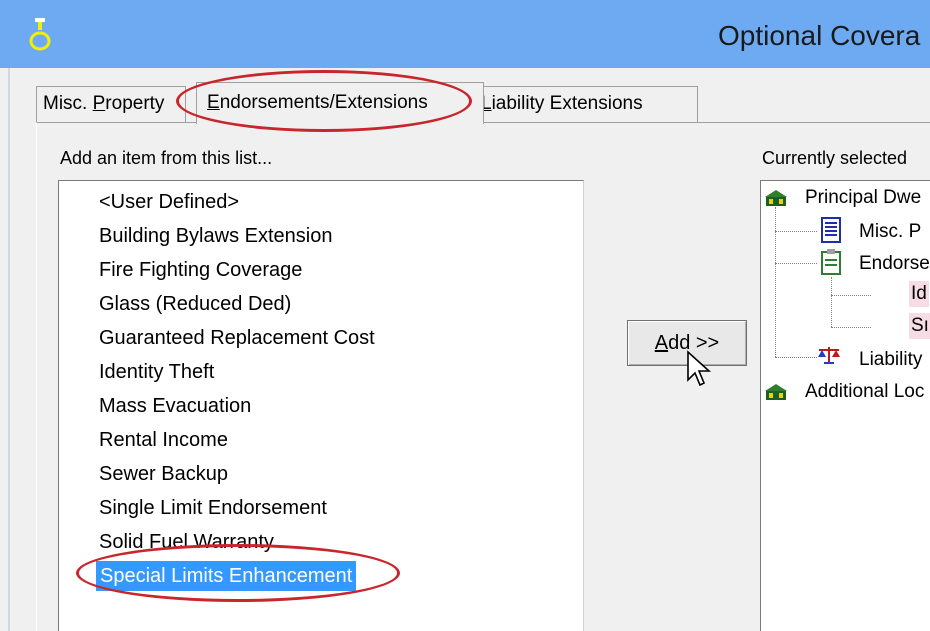  Describe the element at coordinates (699, 368) in the screenshot. I see `mouse-cursor-icon` at that location.